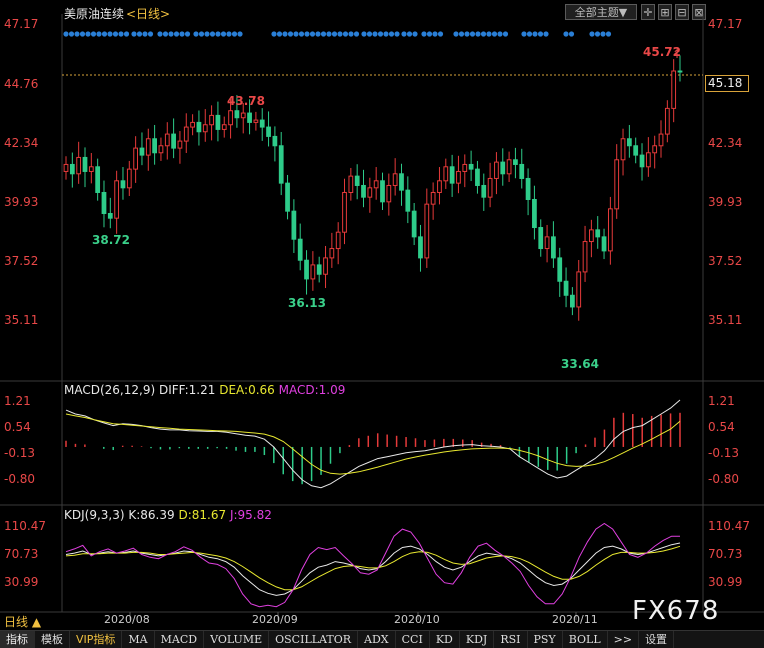  What do you see at coordinates (138, 639) in the screenshot?
I see `tab-ma: MA` at bounding box center [138, 639].